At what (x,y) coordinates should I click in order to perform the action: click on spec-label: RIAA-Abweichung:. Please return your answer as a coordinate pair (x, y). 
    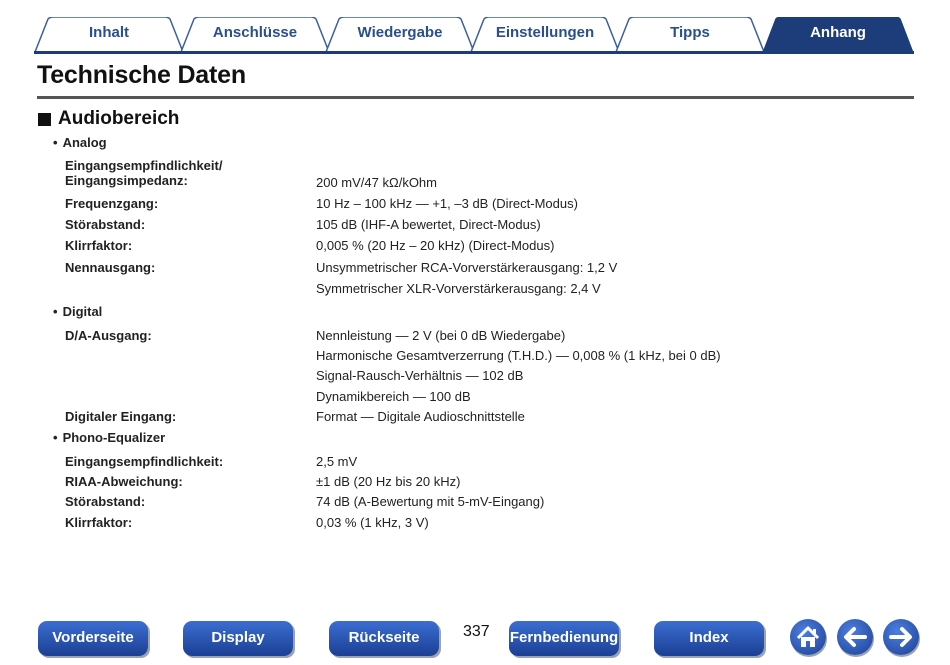
    Looking at the image, I should click on (124, 481).